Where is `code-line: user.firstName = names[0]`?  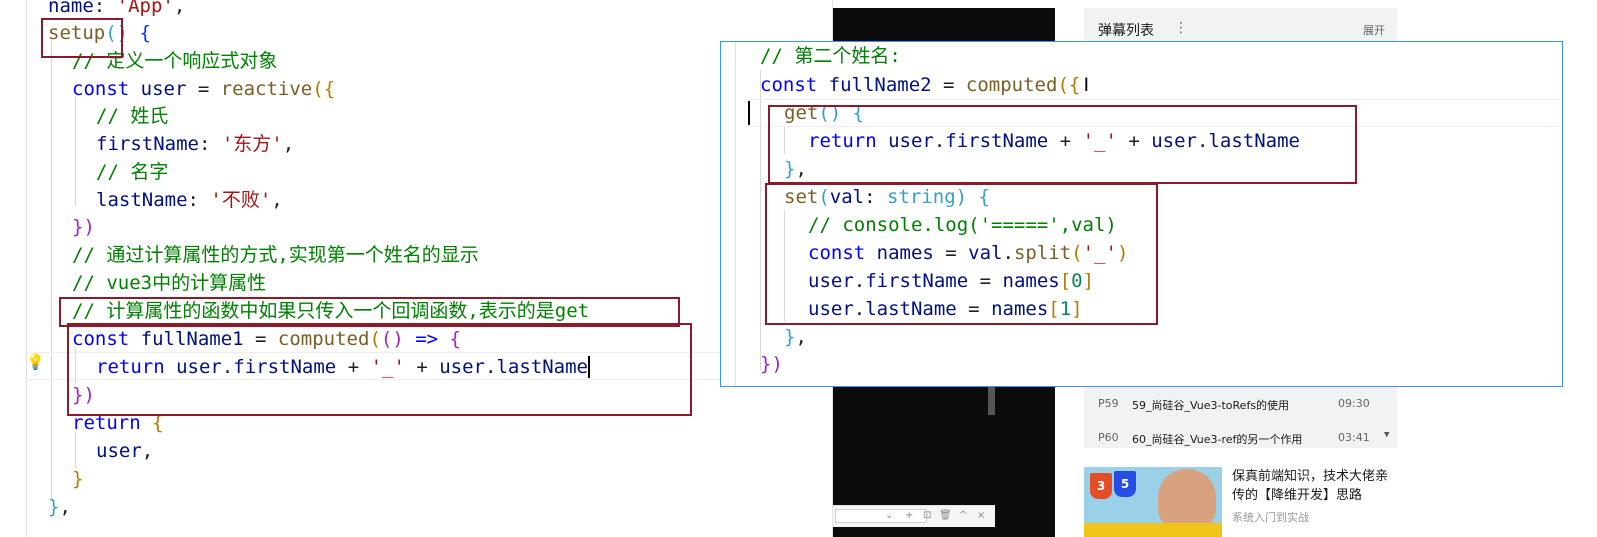 code-line: user.firstName = names[0] is located at coordinates (951, 281).